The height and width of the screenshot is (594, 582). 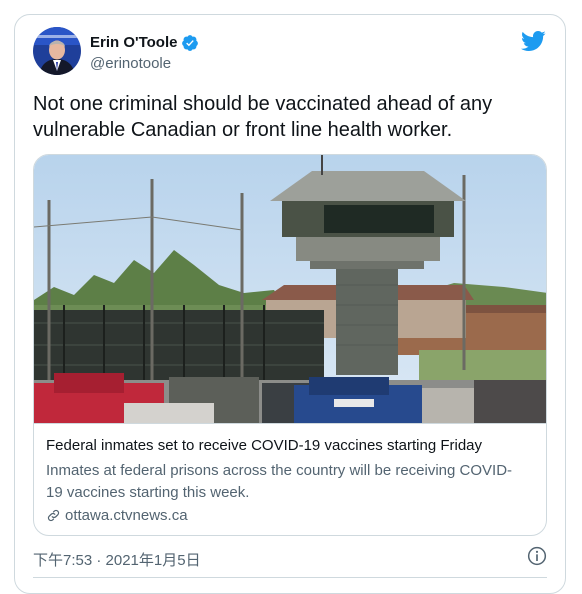 I want to click on divider, so click(x=290, y=577).